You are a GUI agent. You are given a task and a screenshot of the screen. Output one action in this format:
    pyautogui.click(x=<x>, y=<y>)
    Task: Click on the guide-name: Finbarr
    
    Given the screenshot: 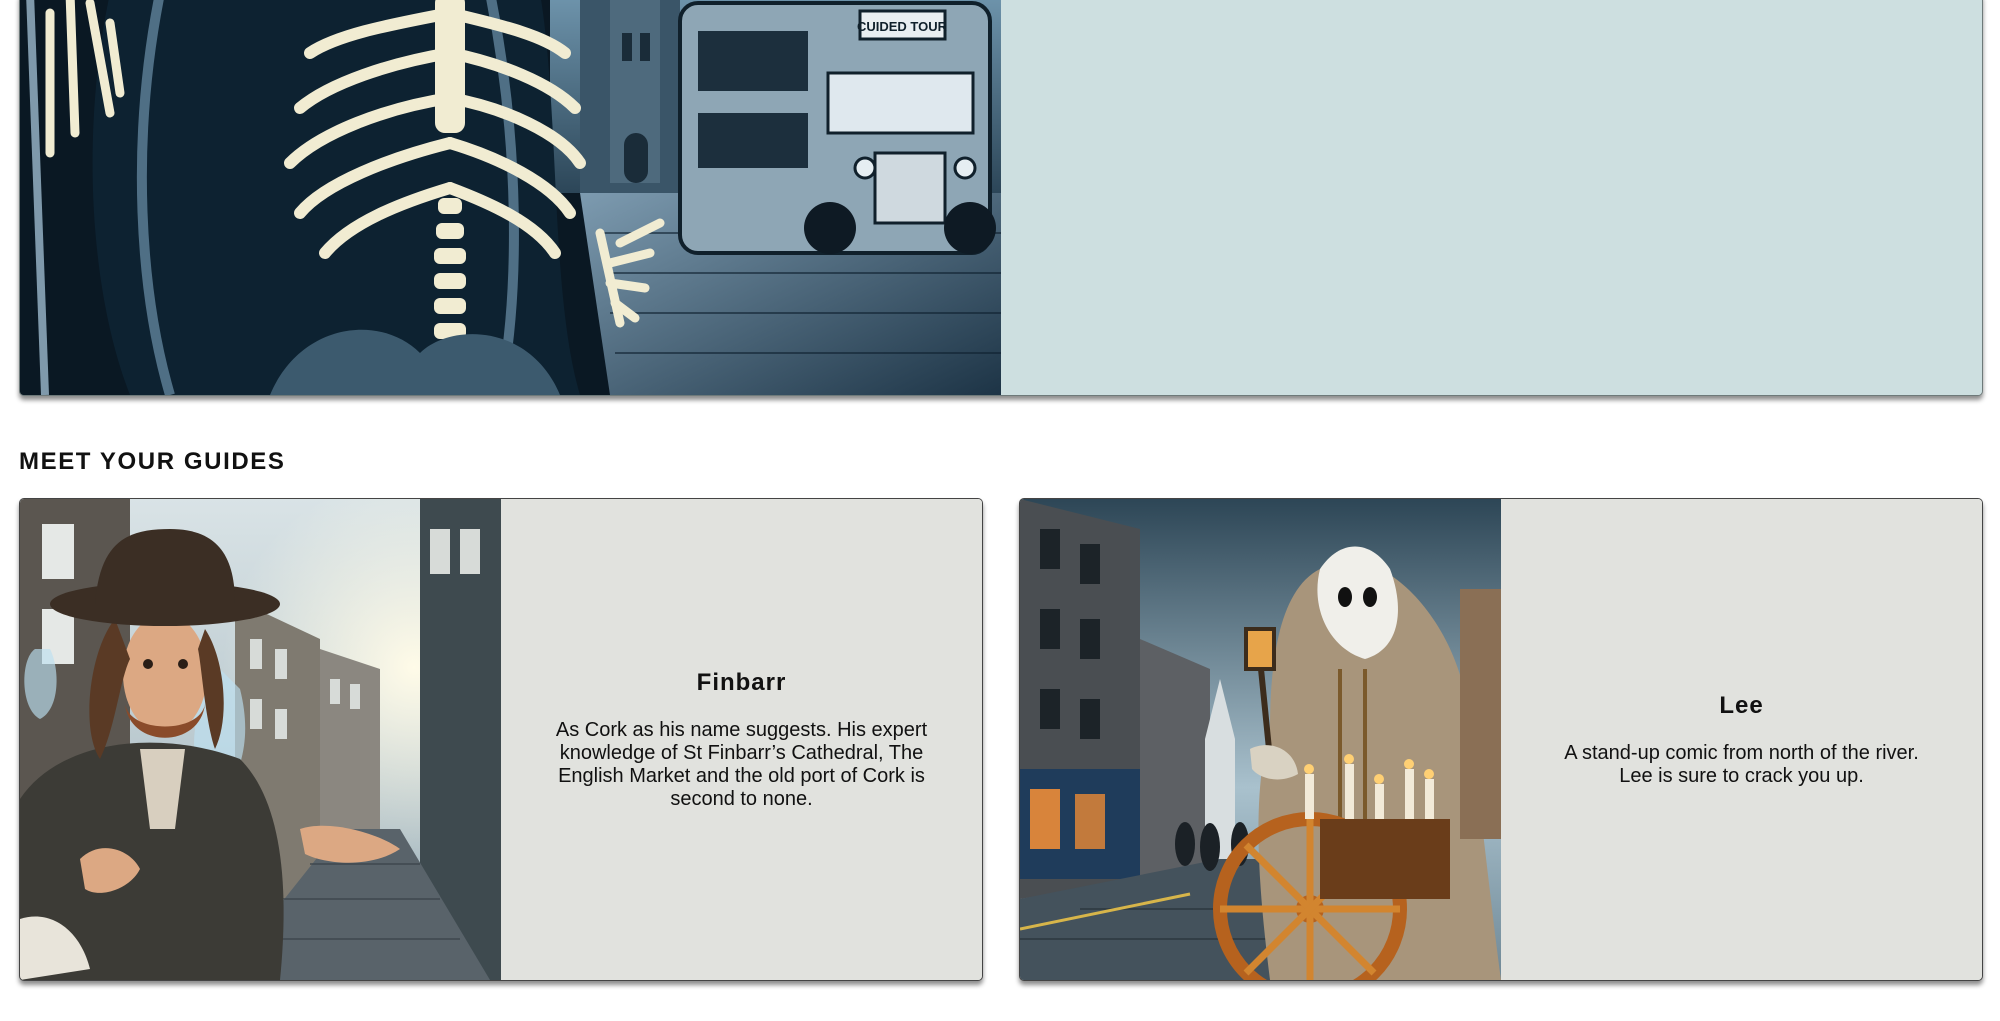 What is the action you would take?
    pyautogui.click(x=741, y=682)
    